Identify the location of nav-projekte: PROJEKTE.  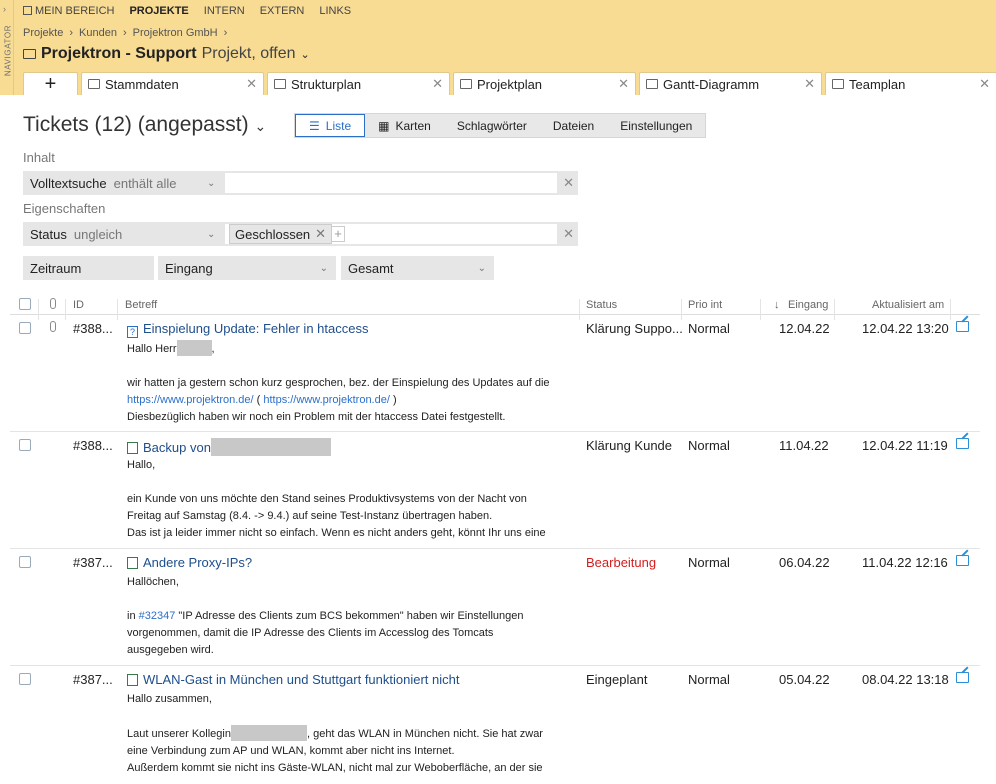
(158, 12).